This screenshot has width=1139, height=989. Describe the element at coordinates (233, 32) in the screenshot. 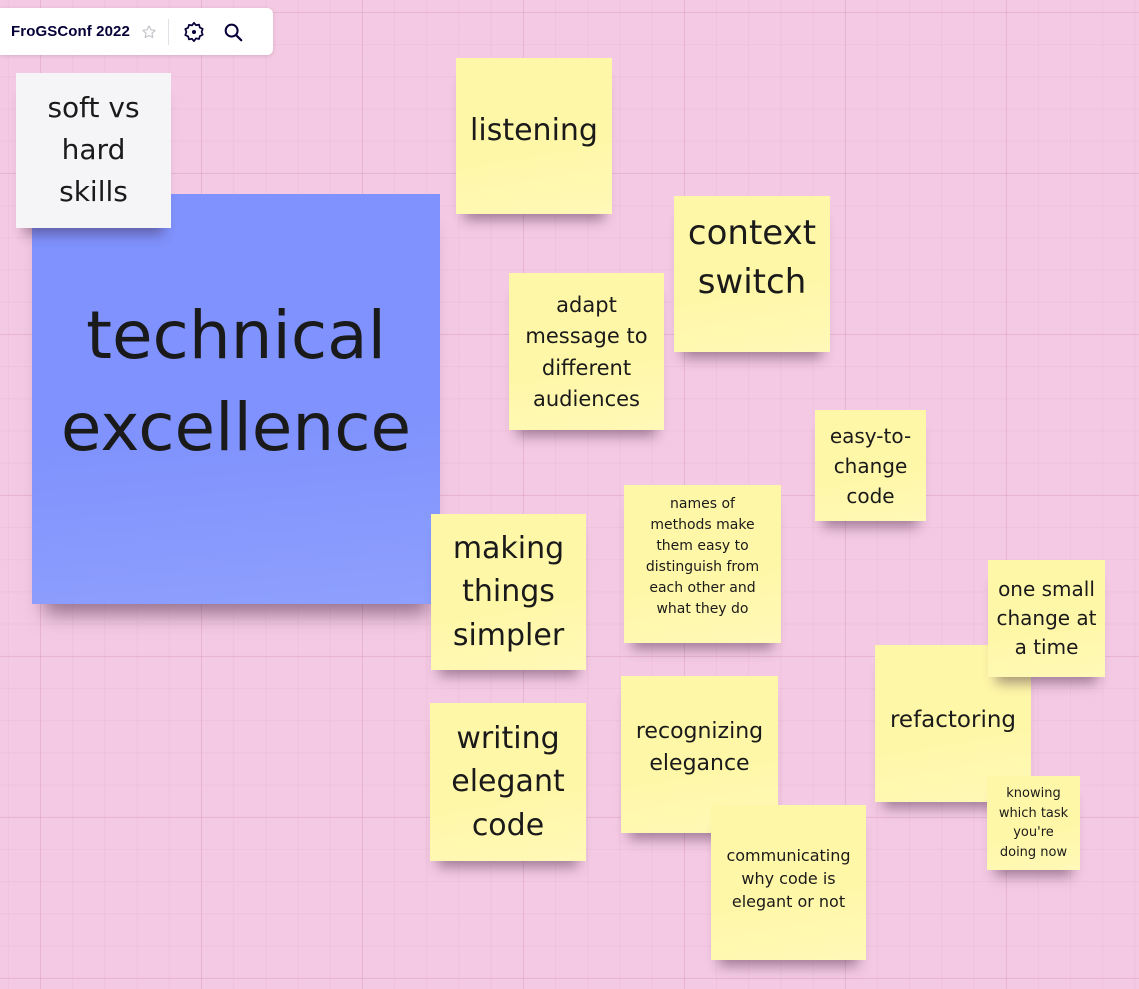

I see `search-icon` at that location.